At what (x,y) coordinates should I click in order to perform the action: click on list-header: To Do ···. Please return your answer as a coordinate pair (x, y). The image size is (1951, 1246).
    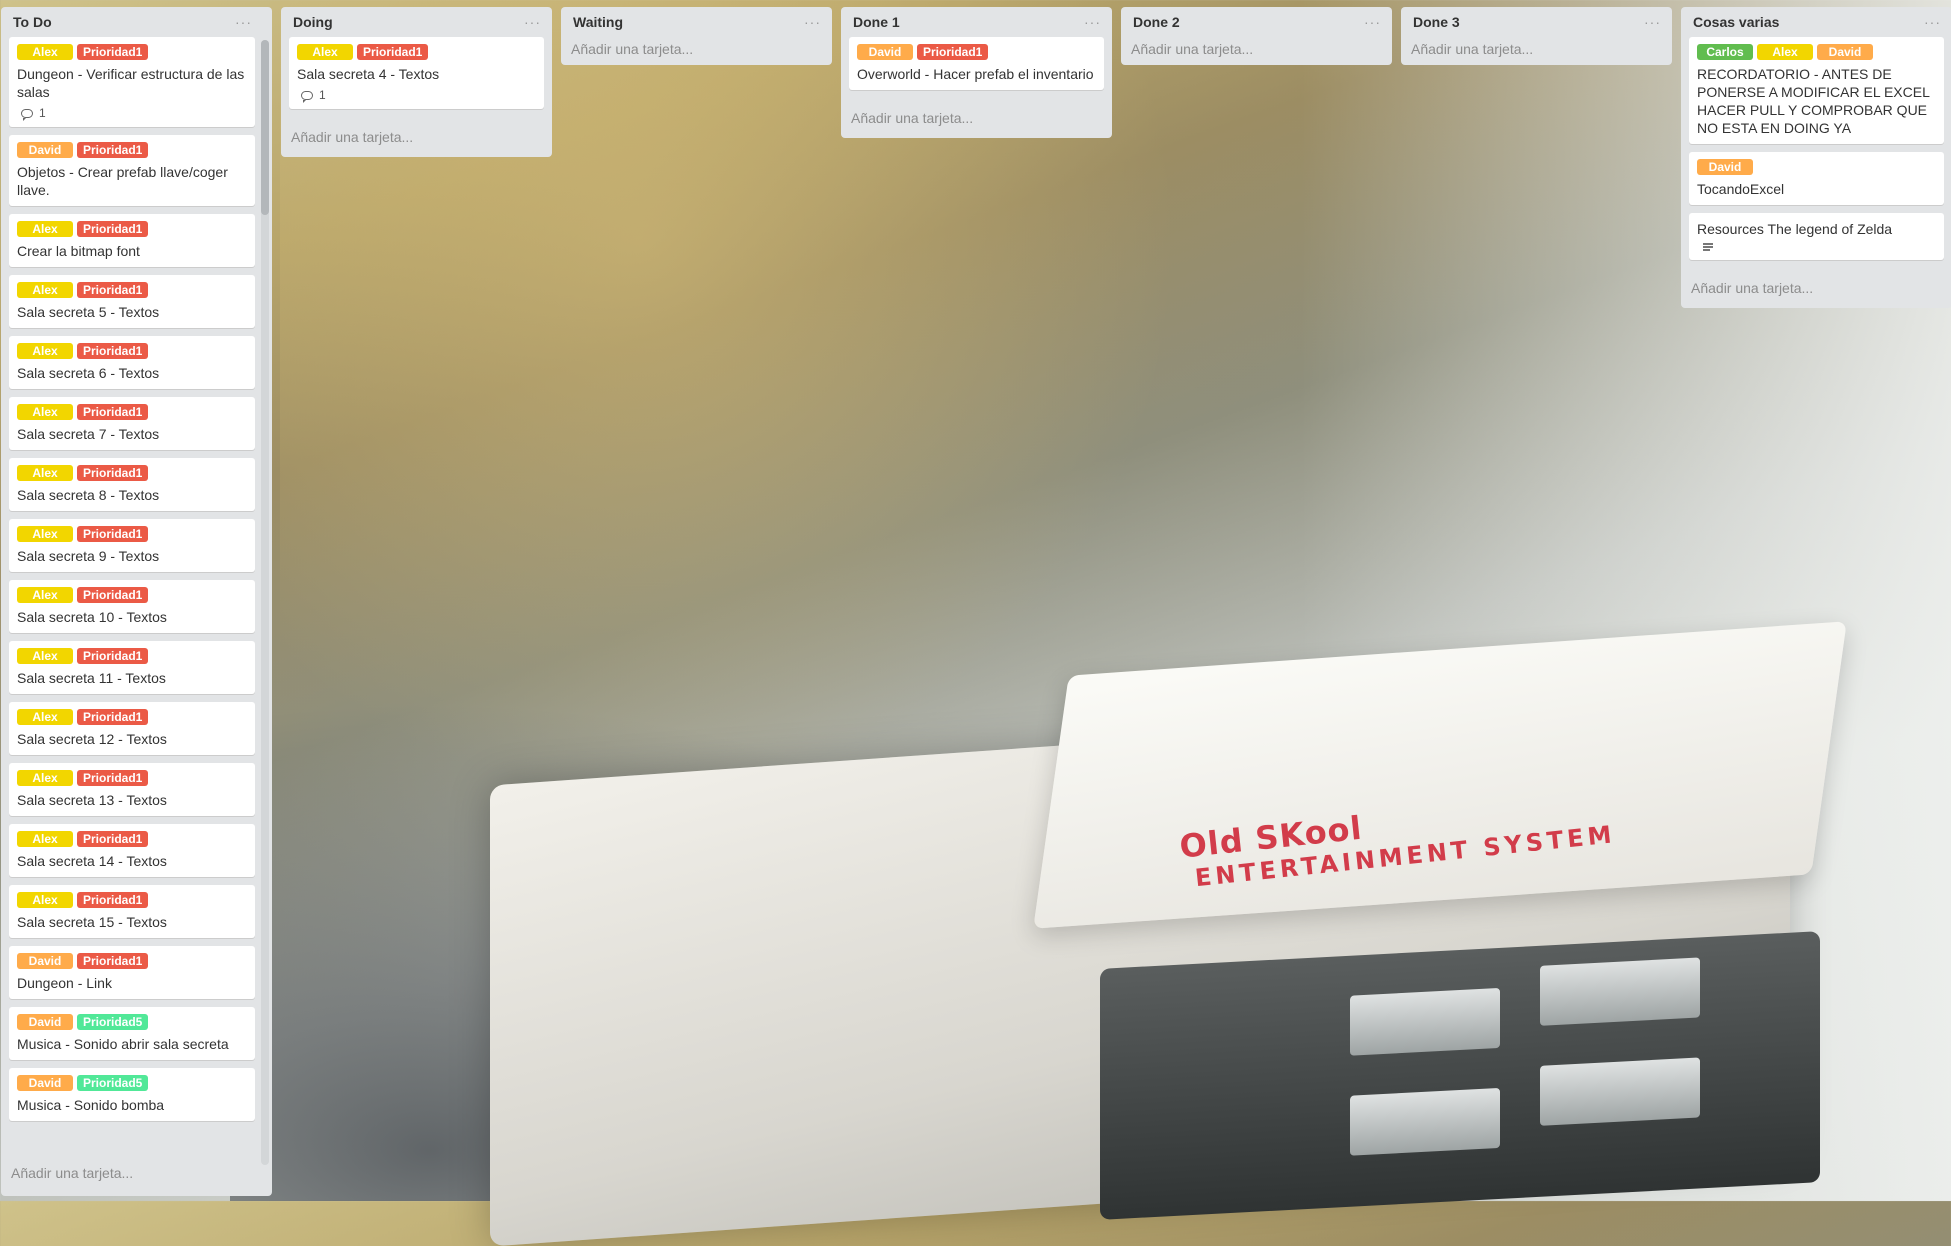
    Looking at the image, I should click on (132, 22).